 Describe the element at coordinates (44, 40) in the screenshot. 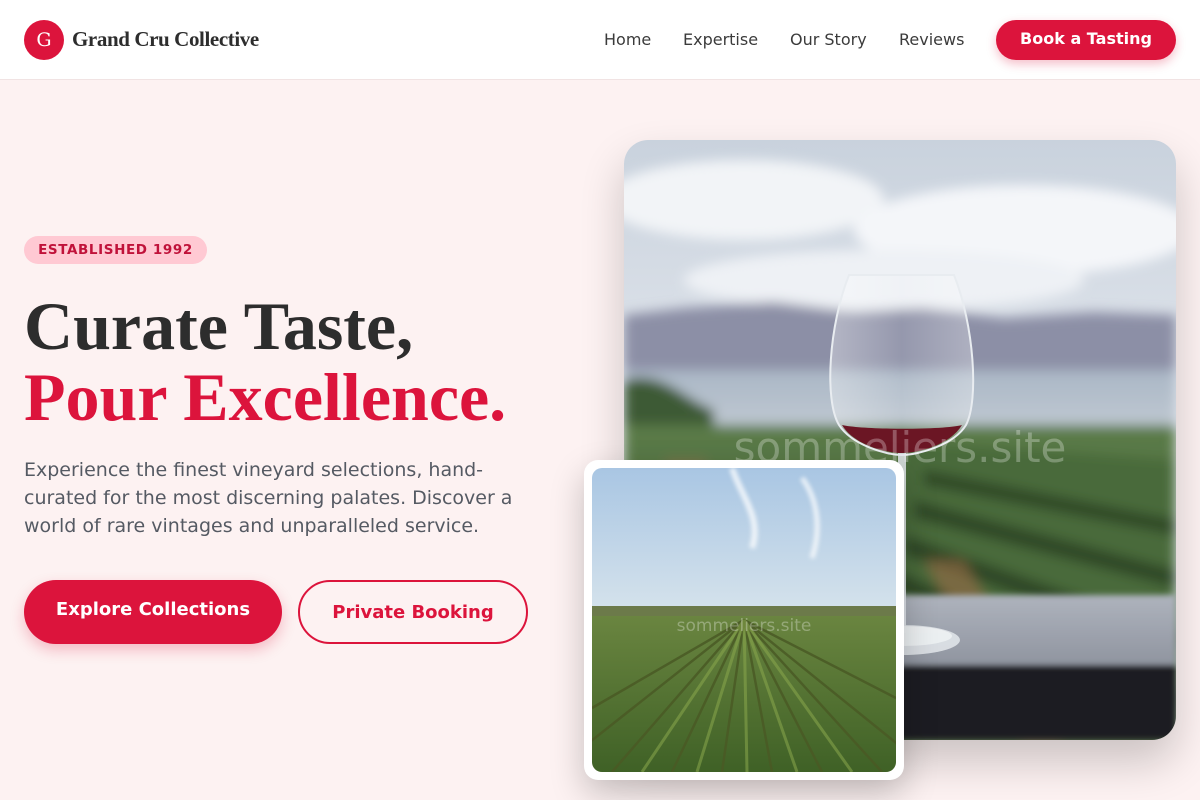

I see `logo-icon: G` at that location.